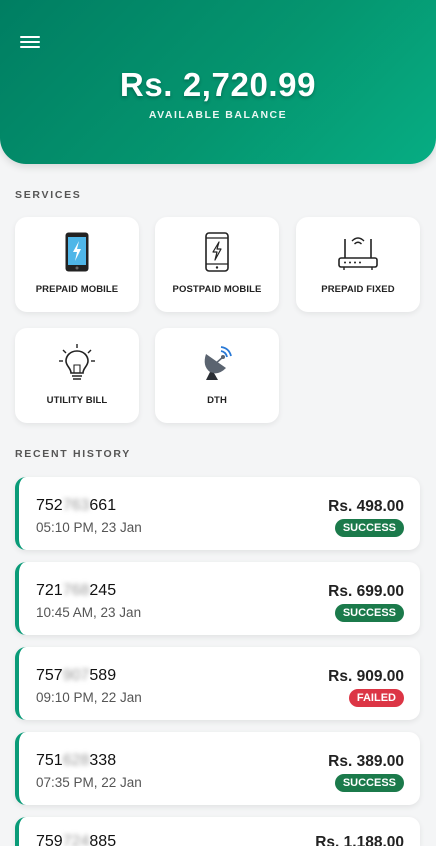  I want to click on history-item: 759724885 Rs. 1,188.00, so click(217, 831).